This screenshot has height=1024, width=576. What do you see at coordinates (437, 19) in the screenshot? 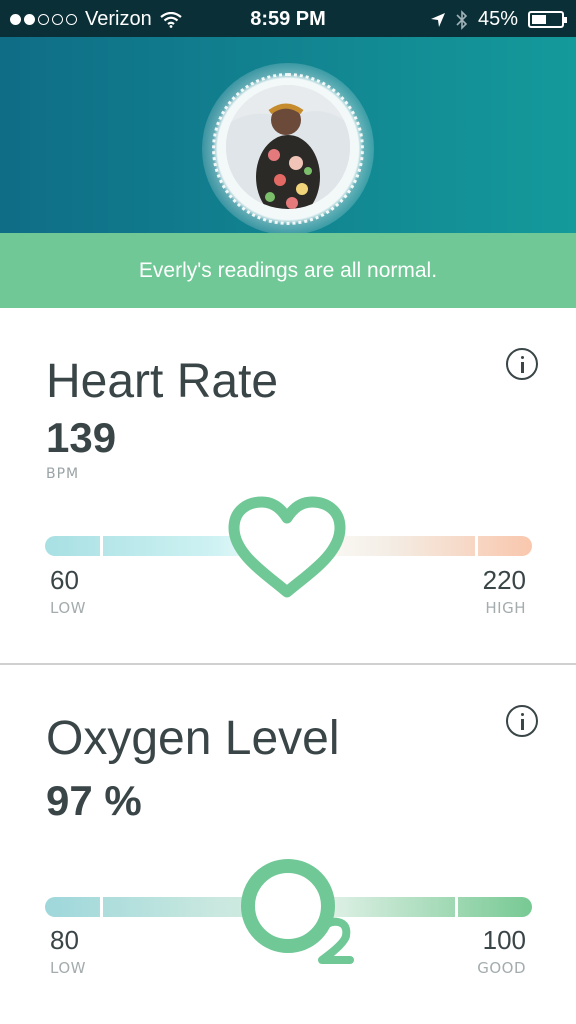
I see `location-arrow-icon` at bounding box center [437, 19].